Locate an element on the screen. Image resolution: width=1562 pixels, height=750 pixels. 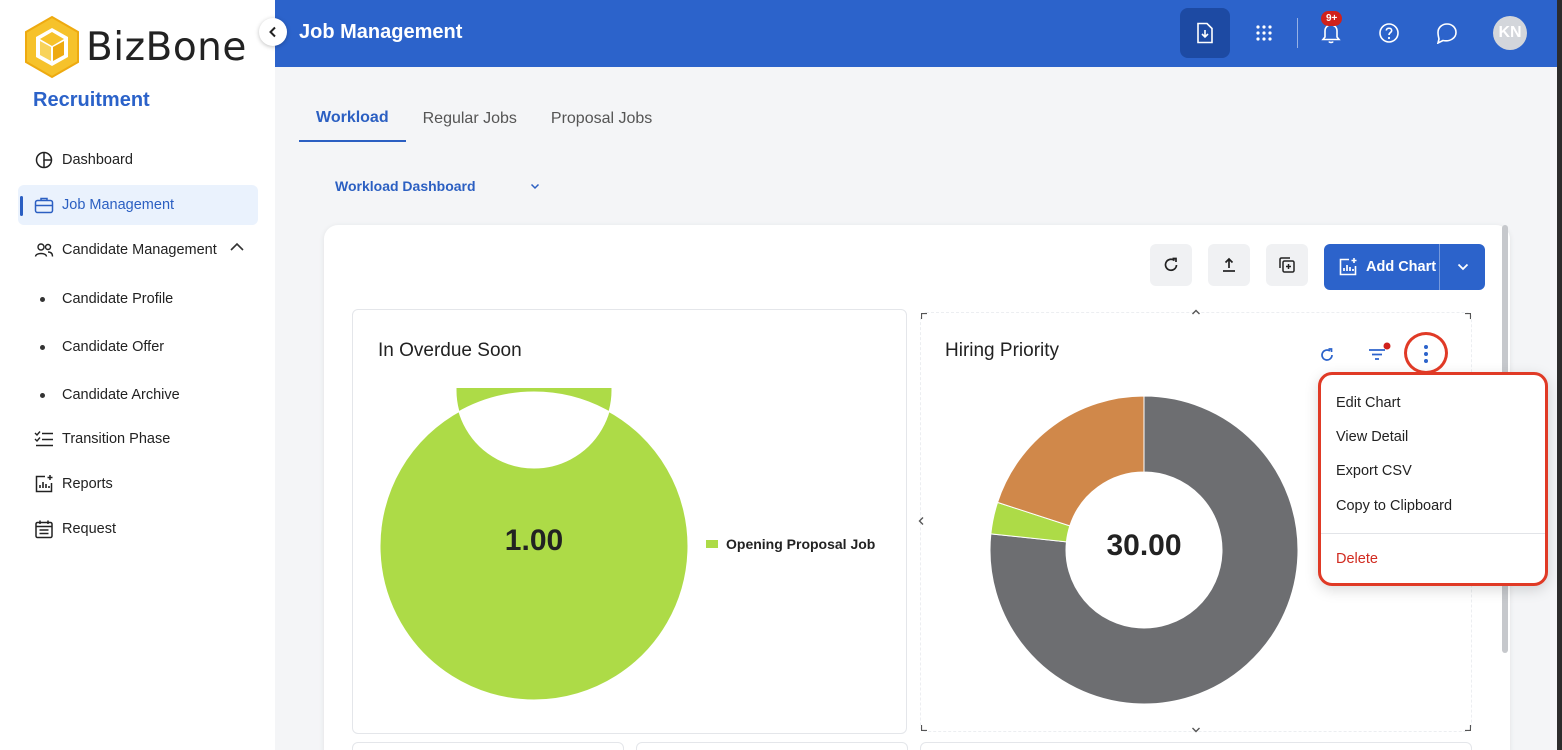
legend-label: Opening Proposal Job is located at coordinates (801, 544).